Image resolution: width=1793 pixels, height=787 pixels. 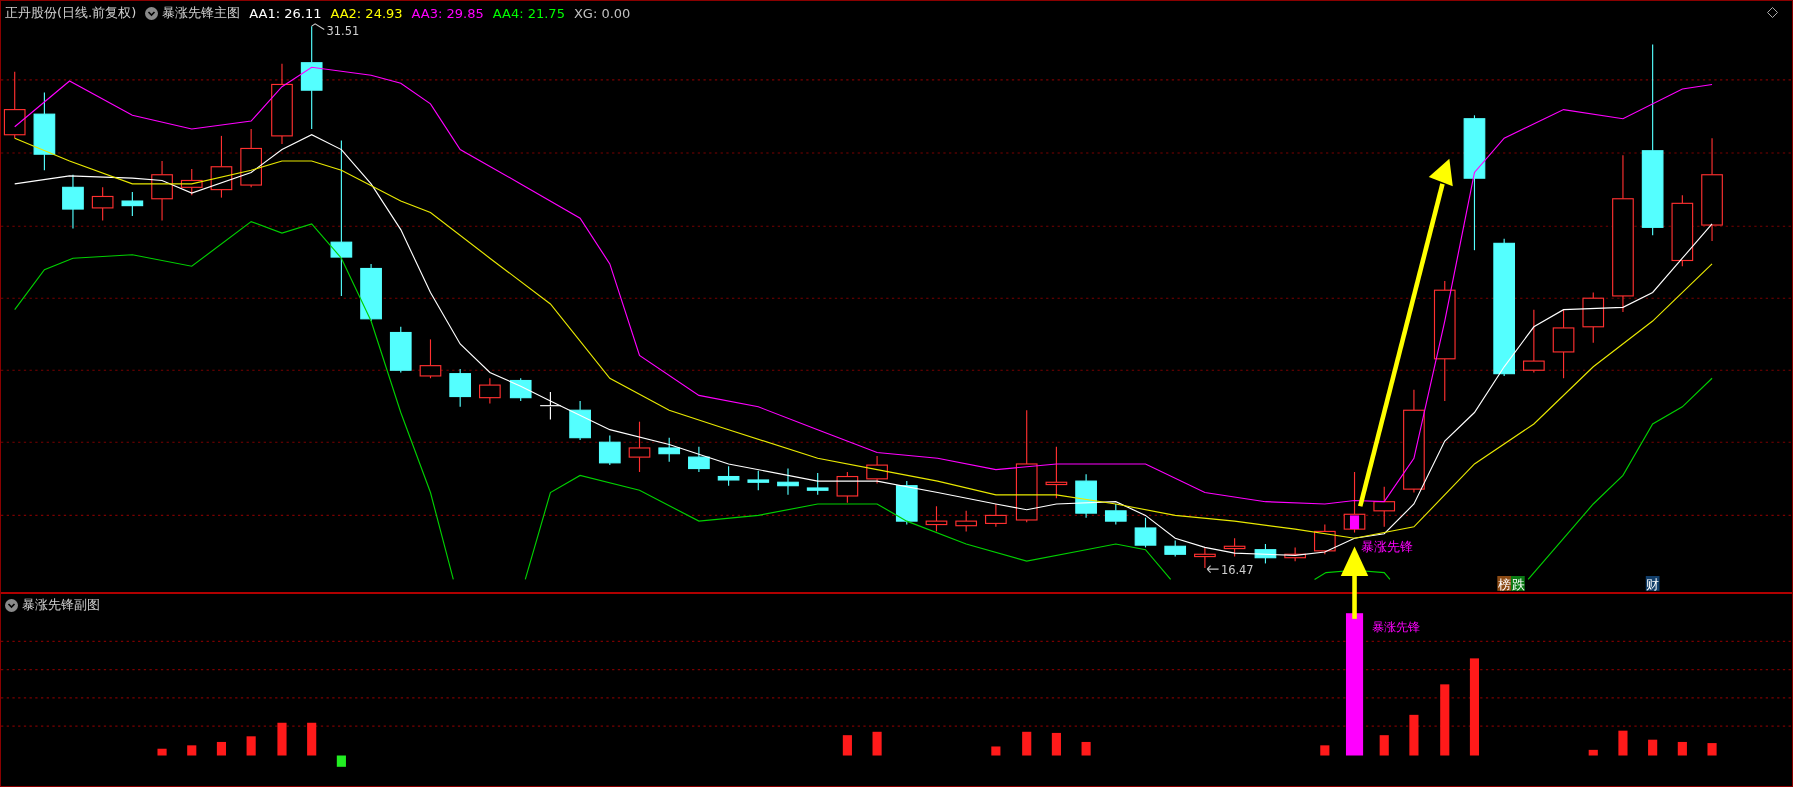 What do you see at coordinates (285, 13) in the screenshot?
I see `indicator-value: AA1: 26.11` at bounding box center [285, 13].